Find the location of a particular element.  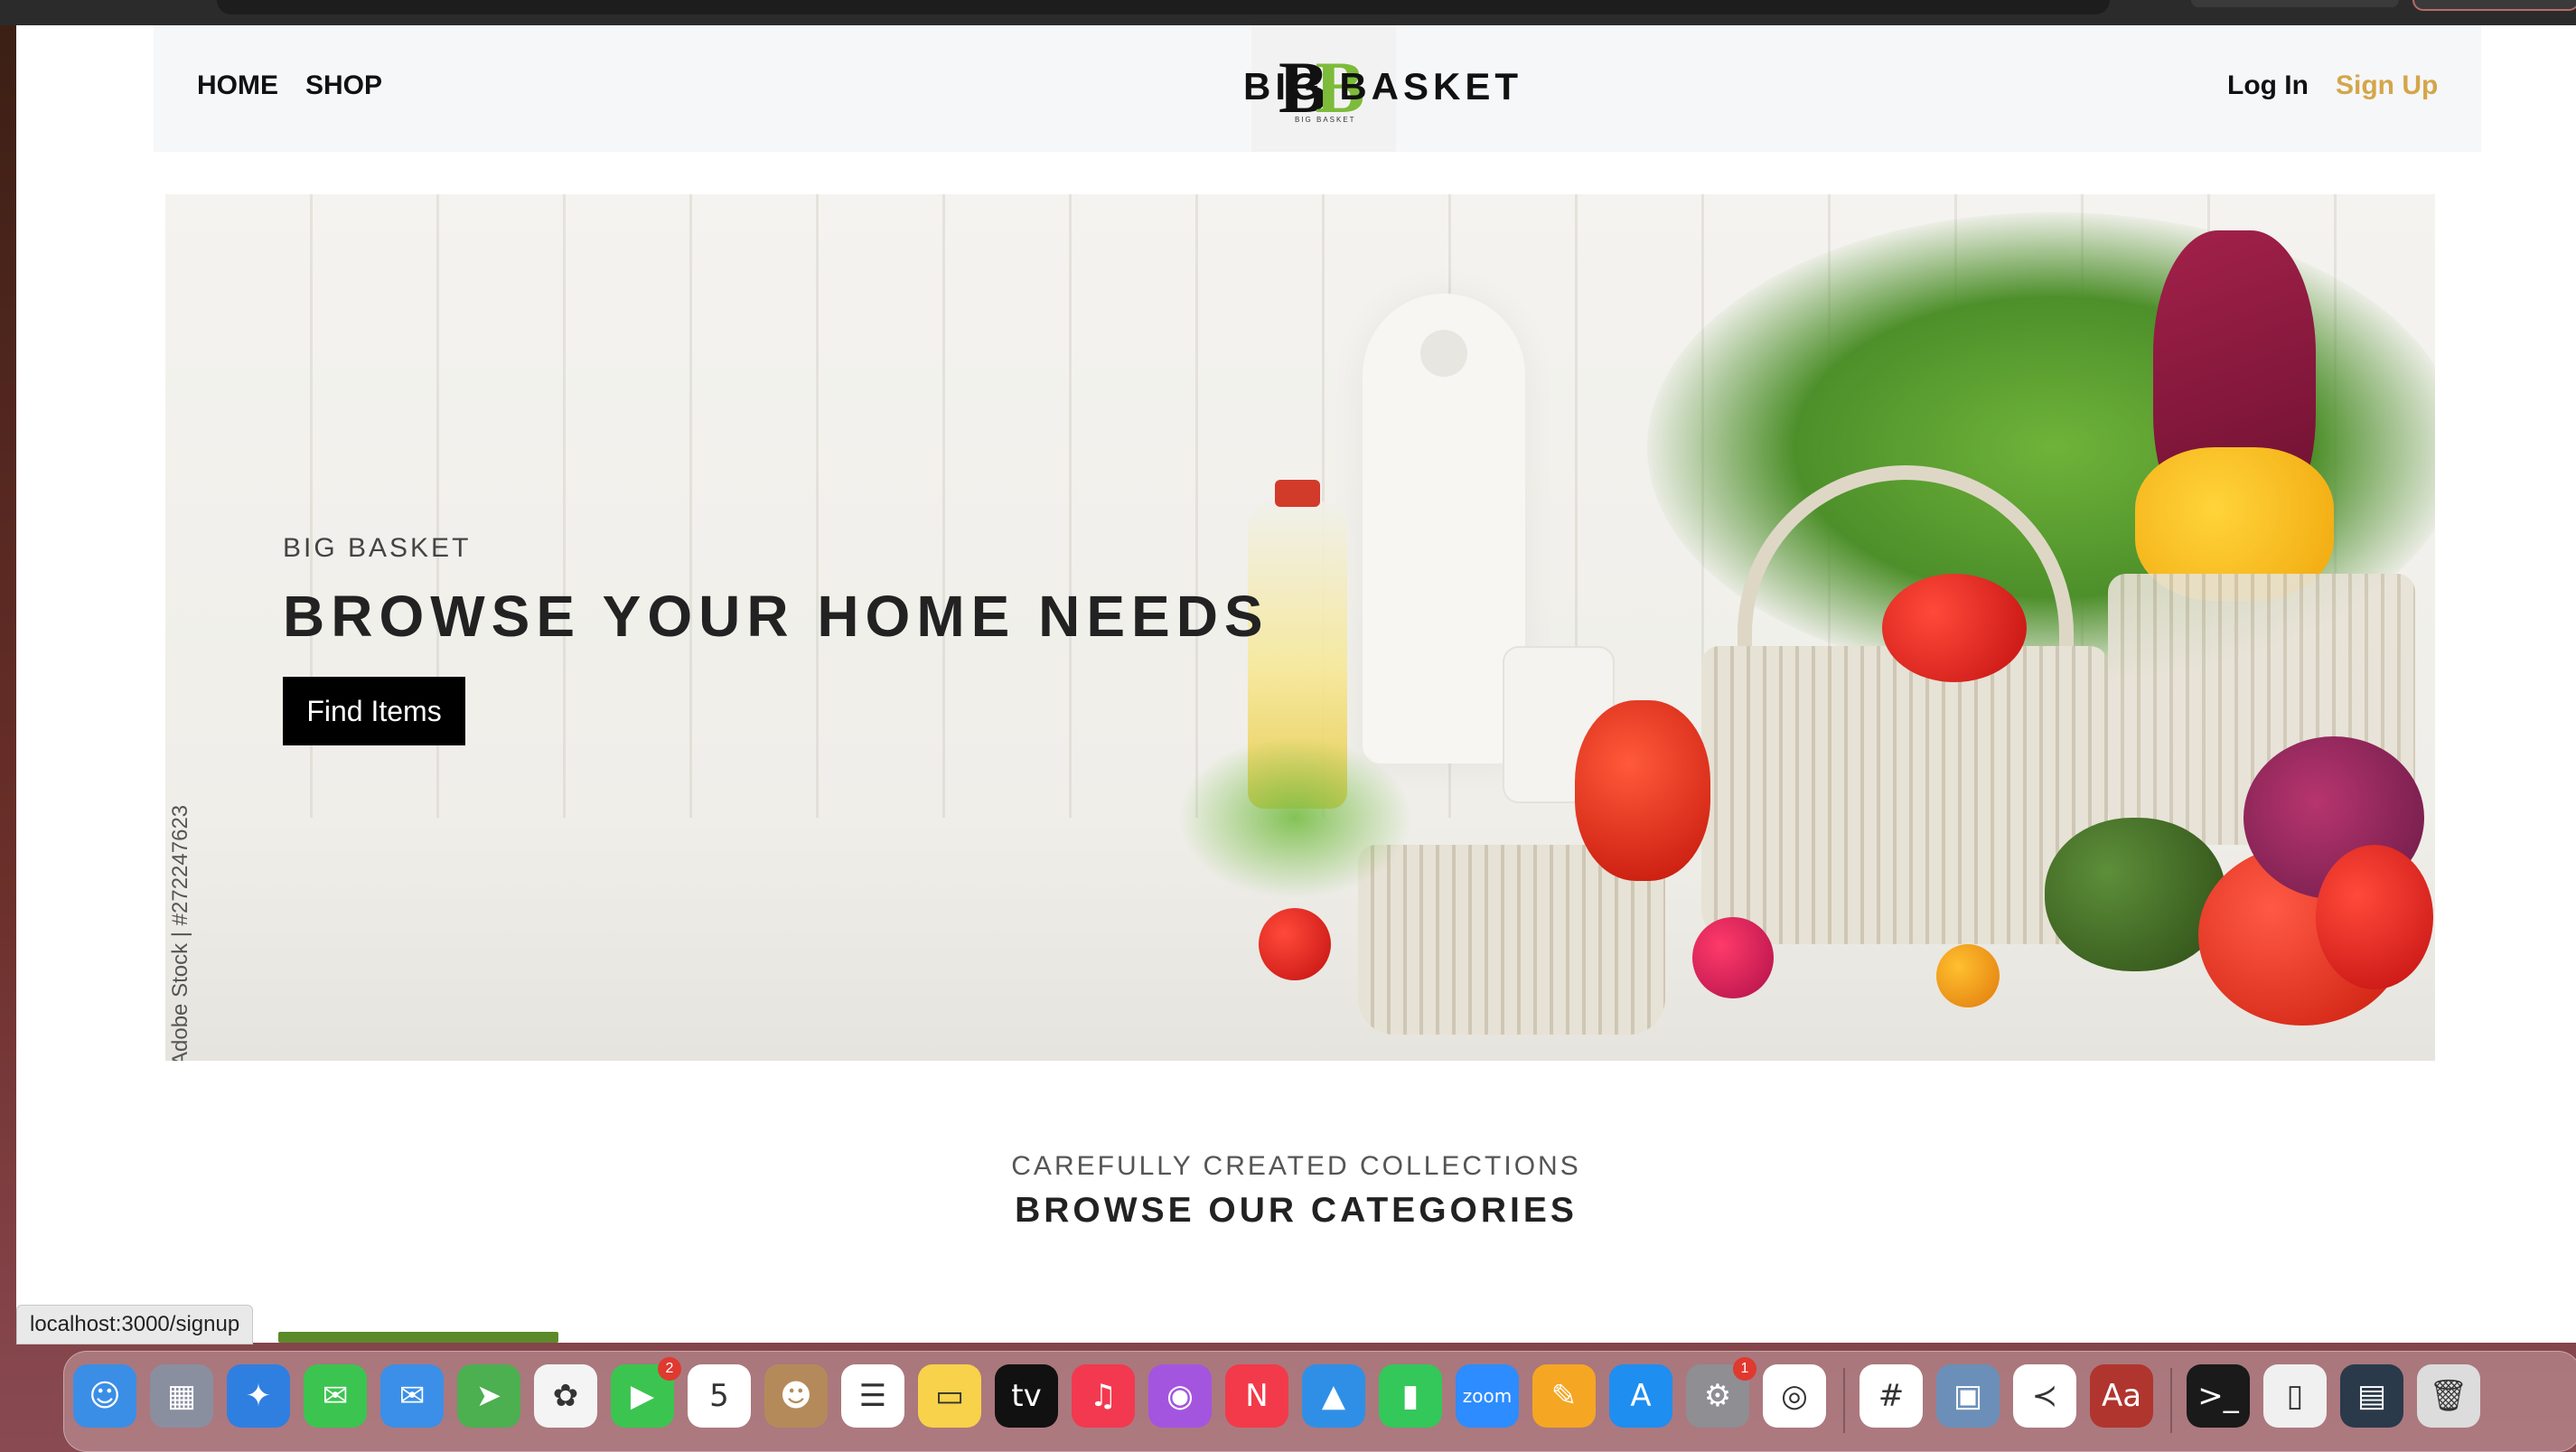

nav-link-shop: SHOP is located at coordinates (343, 86).